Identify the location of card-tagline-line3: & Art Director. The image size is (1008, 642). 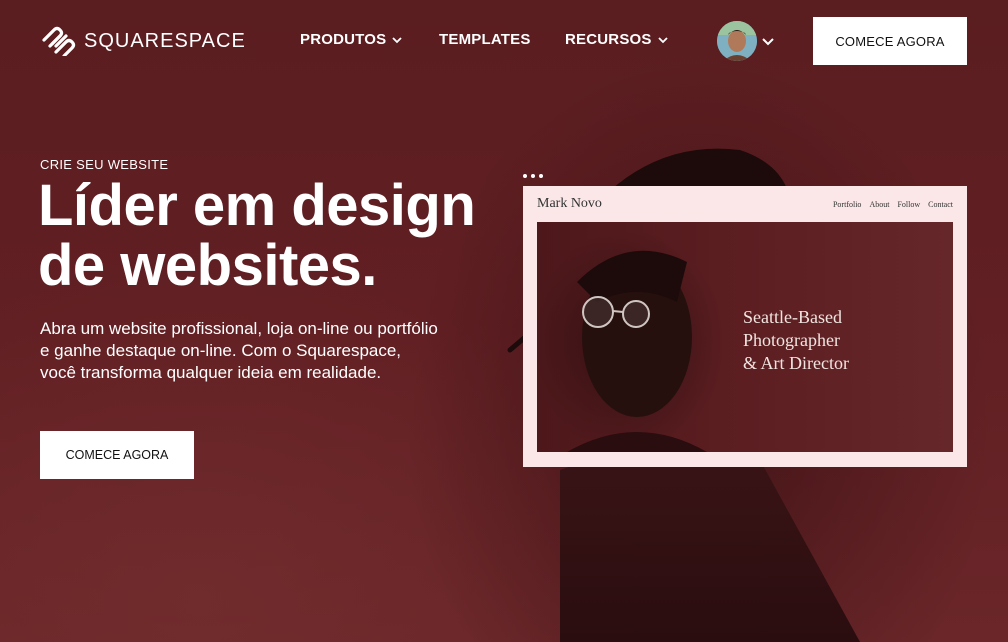
(796, 363).